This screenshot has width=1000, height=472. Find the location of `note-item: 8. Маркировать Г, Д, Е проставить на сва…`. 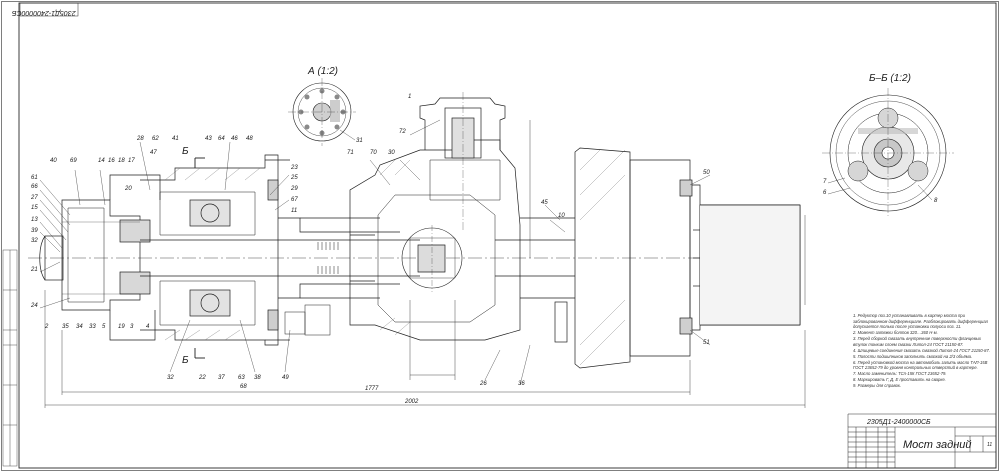

note-item: 8. Маркировать Г, Д, Е проставить на сва… is located at coordinates (899, 379).